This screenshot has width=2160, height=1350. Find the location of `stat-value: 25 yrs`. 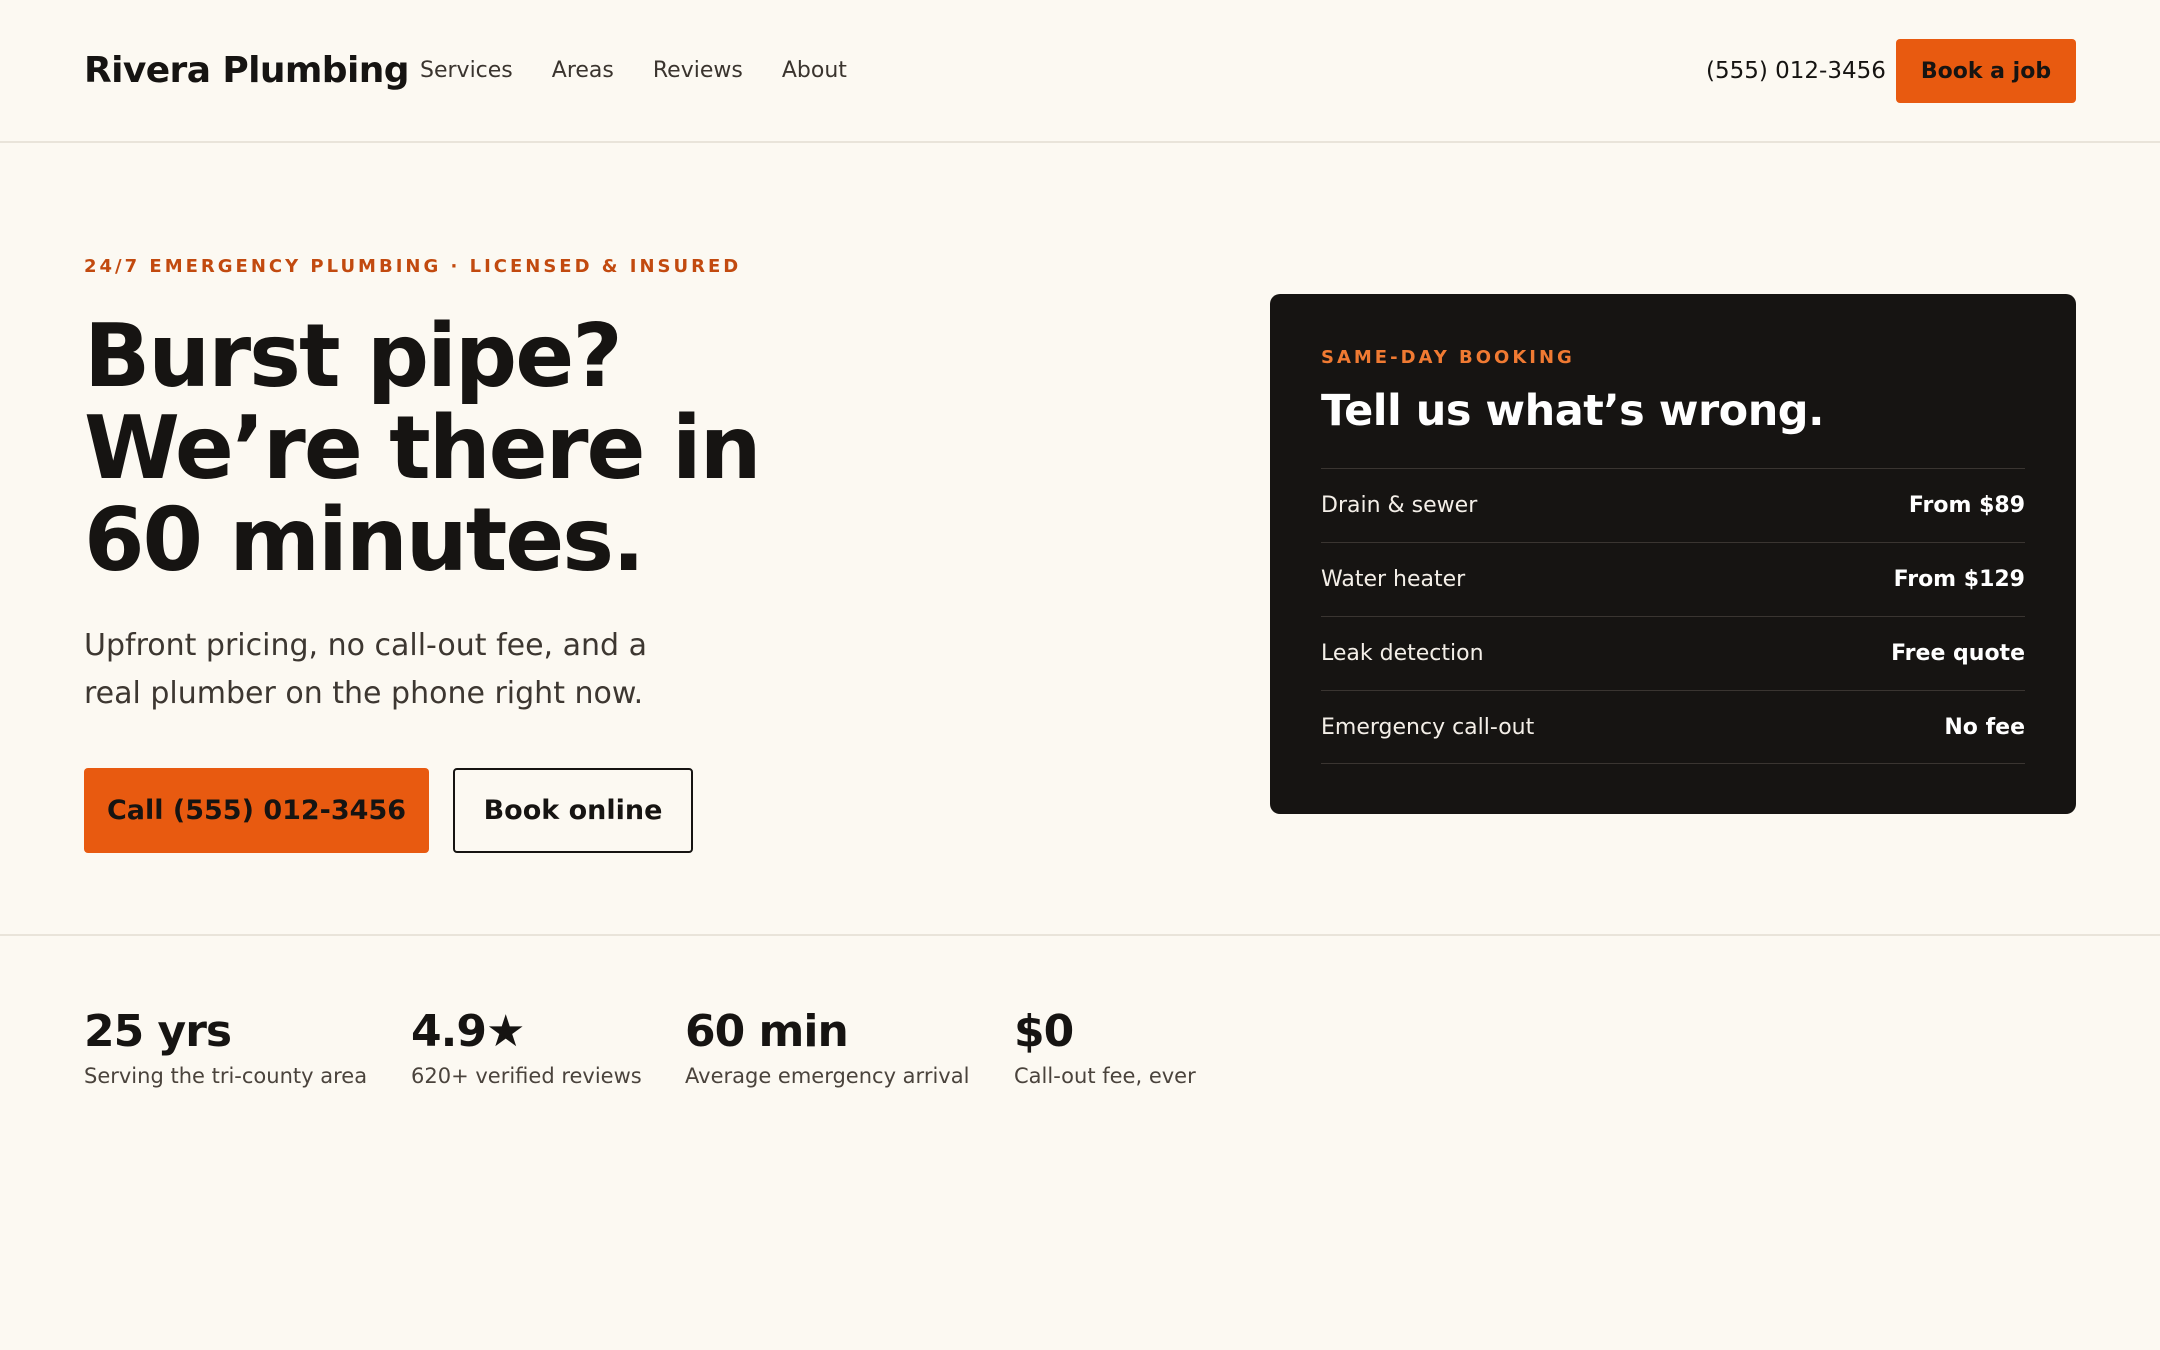

stat-value: 25 yrs is located at coordinates (158, 1031).